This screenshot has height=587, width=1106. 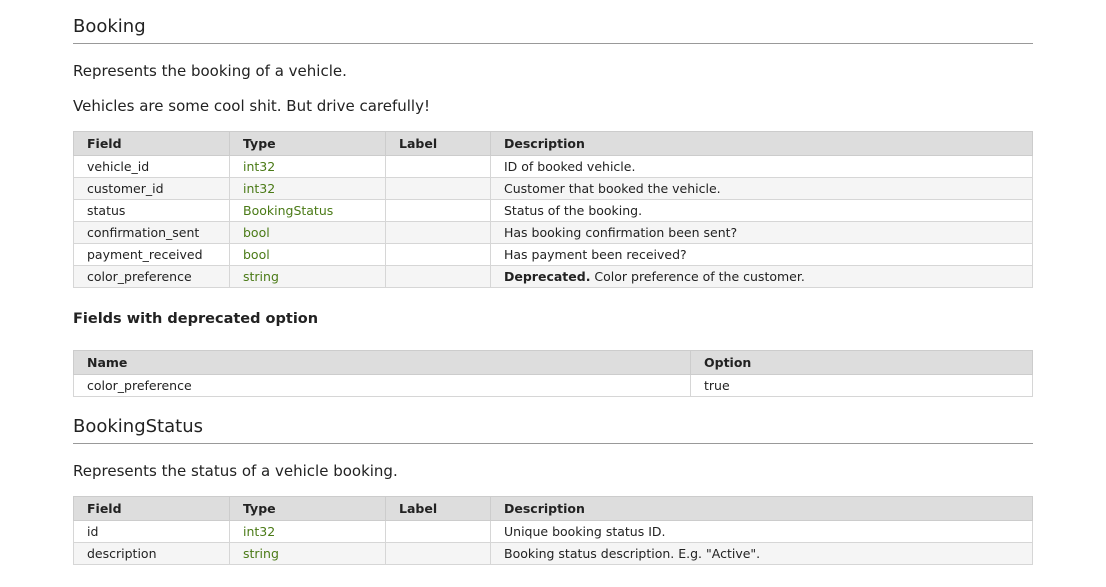 I want to click on column-header-name: Name, so click(x=382, y=362).